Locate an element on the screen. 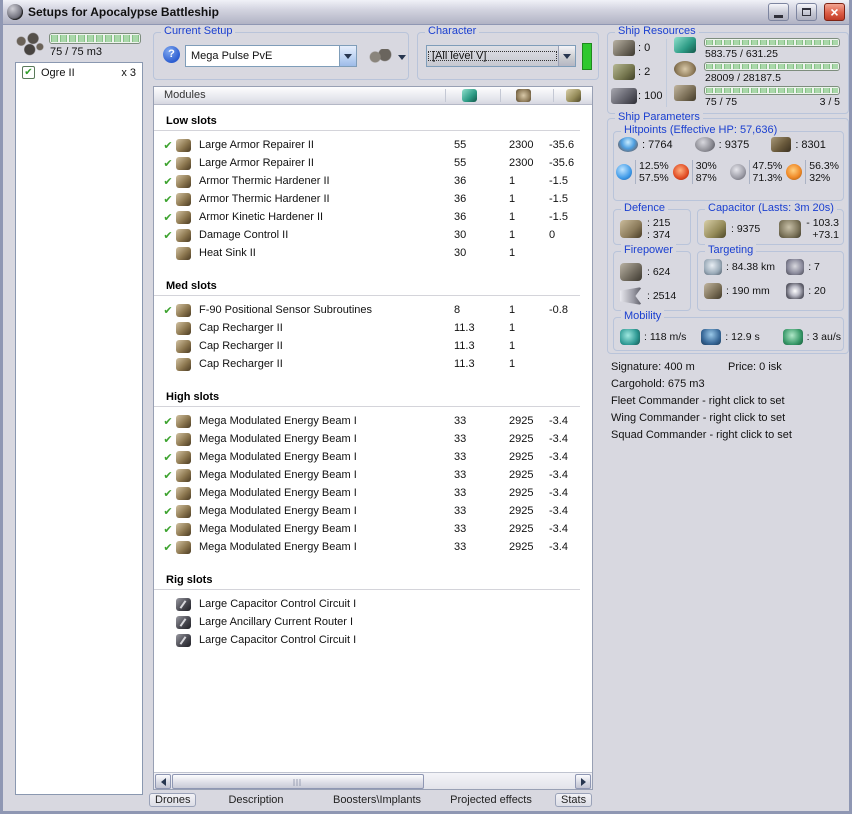  setup-combobox: Mega Pulse PvE is located at coordinates (271, 56).